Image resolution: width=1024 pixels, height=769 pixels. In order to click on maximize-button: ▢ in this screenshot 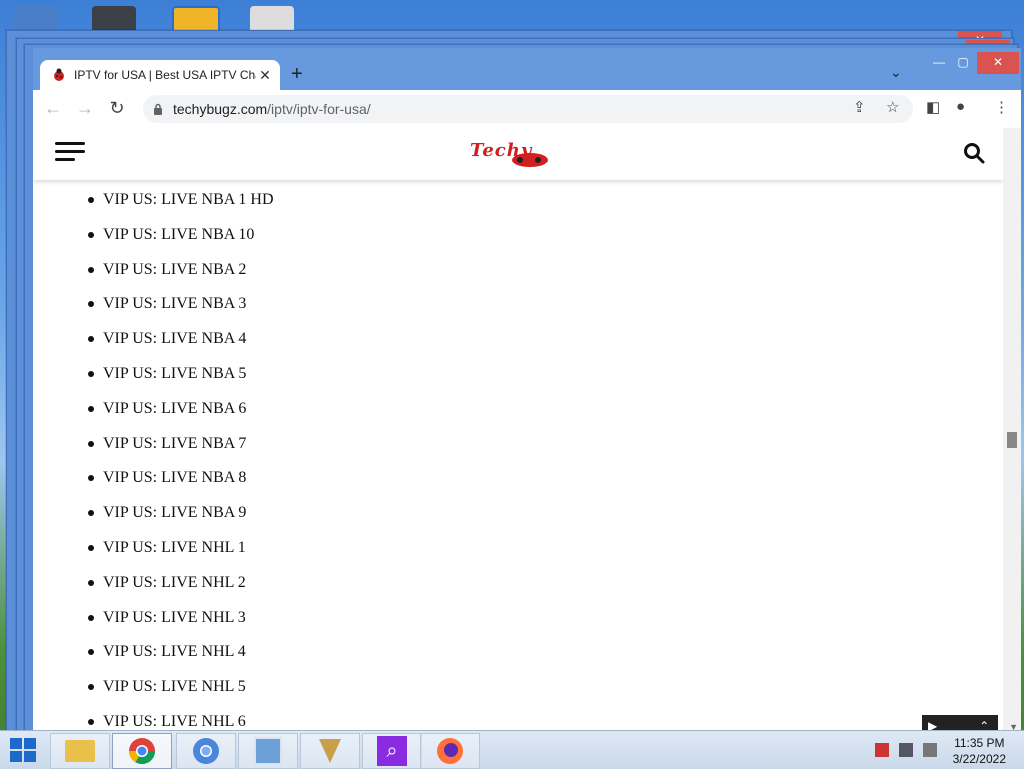, I will do `click(963, 63)`.